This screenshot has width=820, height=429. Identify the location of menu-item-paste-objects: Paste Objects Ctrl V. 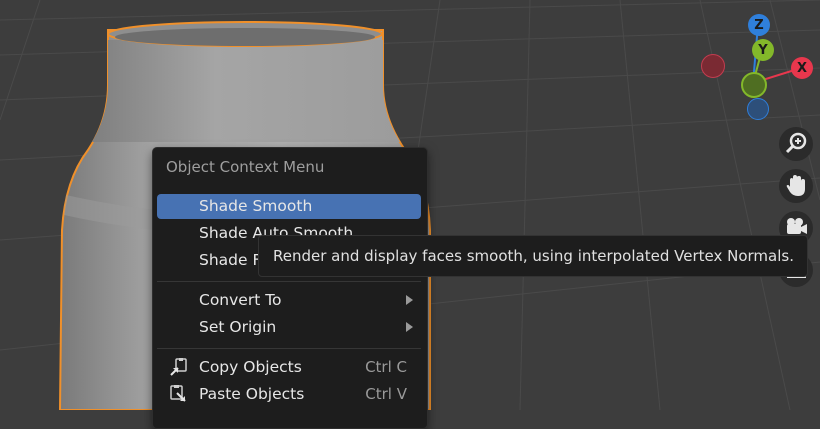
(289, 394).